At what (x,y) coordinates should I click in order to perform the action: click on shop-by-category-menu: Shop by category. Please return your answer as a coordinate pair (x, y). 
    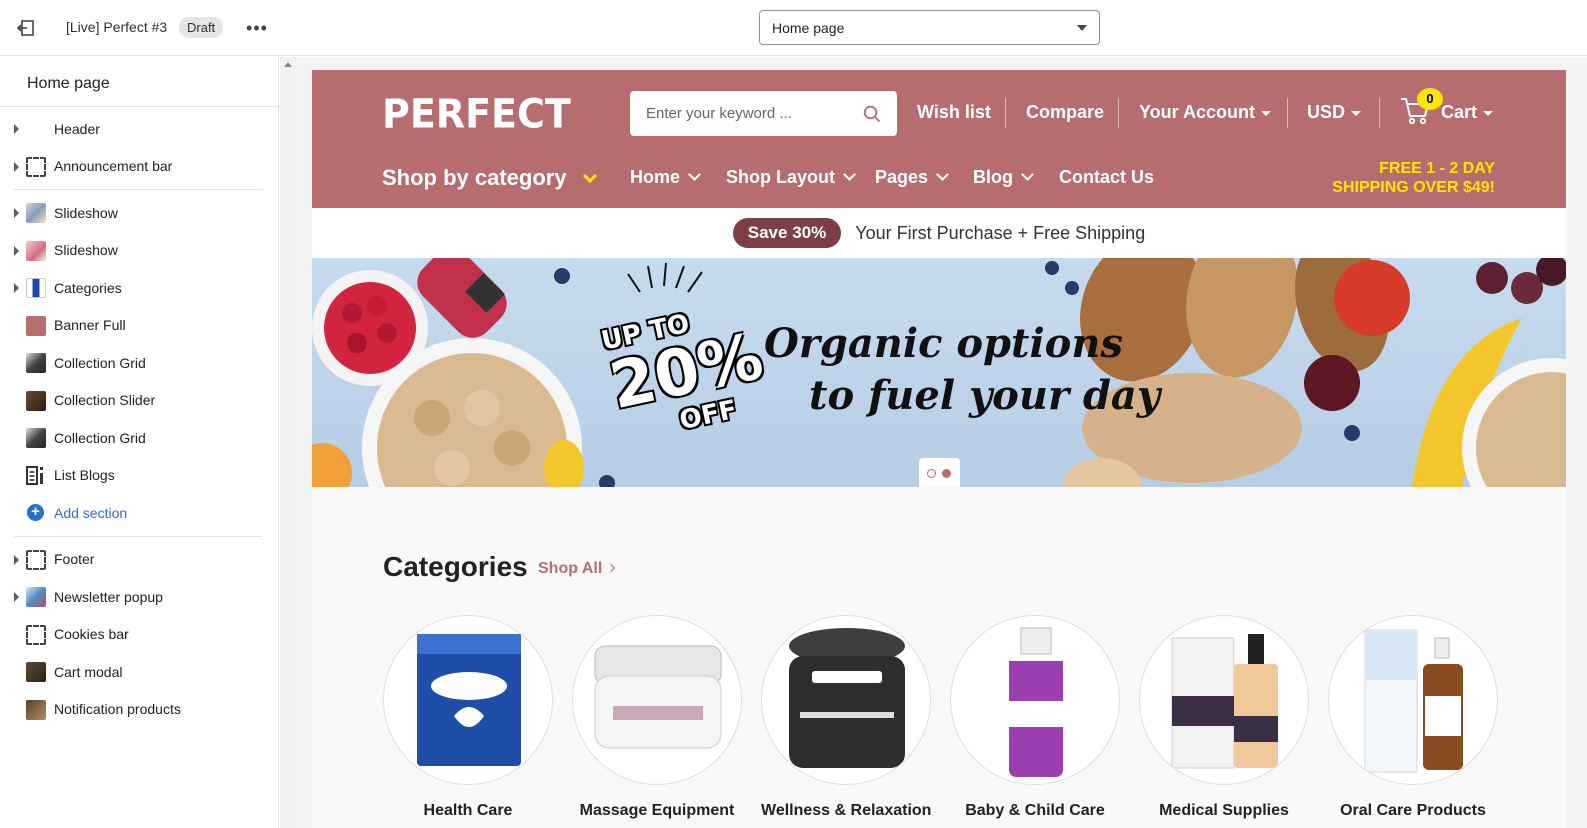
    Looking at the image, I should click on (489, 178).